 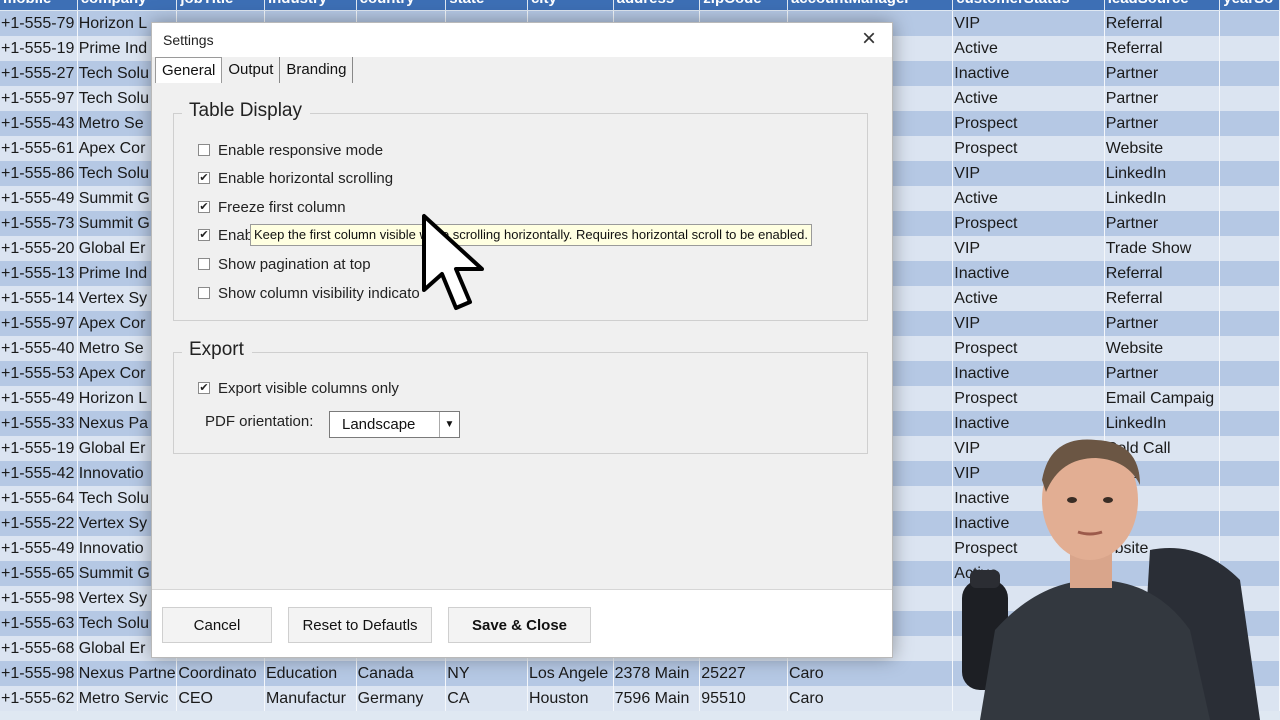 What do you see at coordinates (744, 673) in the screenshot?
I see `table-cell: 25227` at bounding box center [744, 673].